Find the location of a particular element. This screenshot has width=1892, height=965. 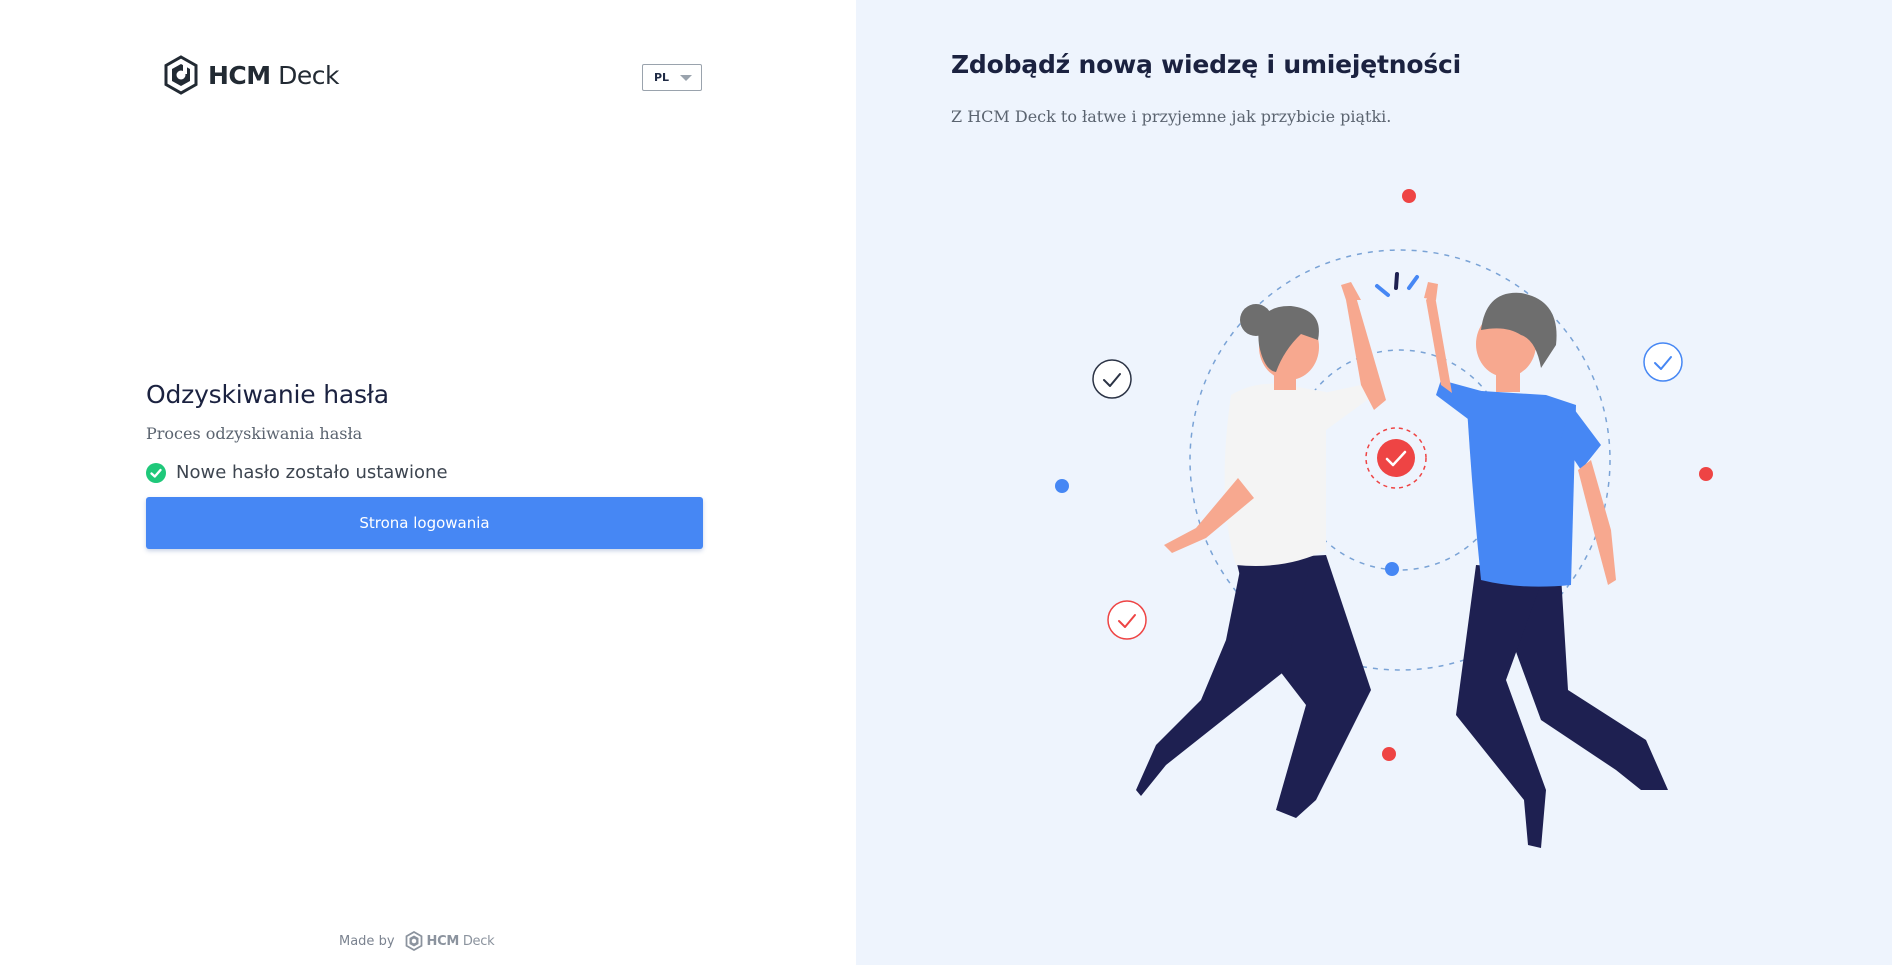

brand-name: HCM Deck is located at coordinates (273, 75).